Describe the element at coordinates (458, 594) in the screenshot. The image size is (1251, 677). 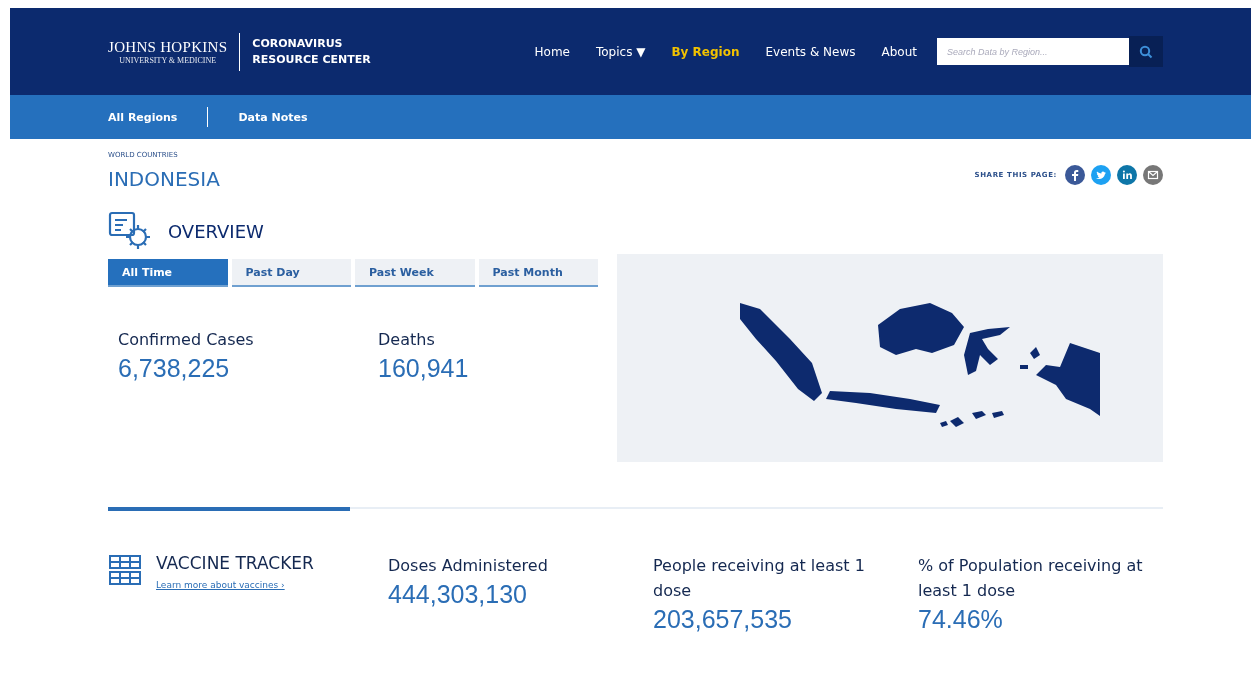
I see `stat-value: 444,303,130` at that location.